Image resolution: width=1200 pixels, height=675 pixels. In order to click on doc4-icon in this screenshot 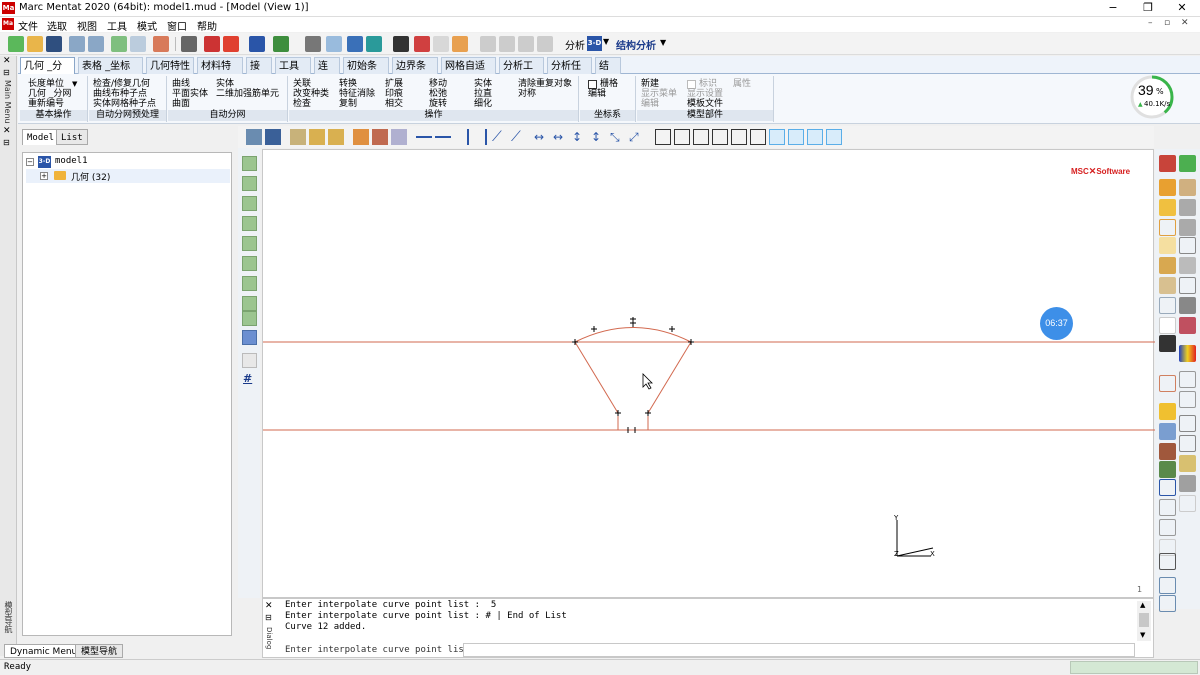, I will do `click(545, 44)`.